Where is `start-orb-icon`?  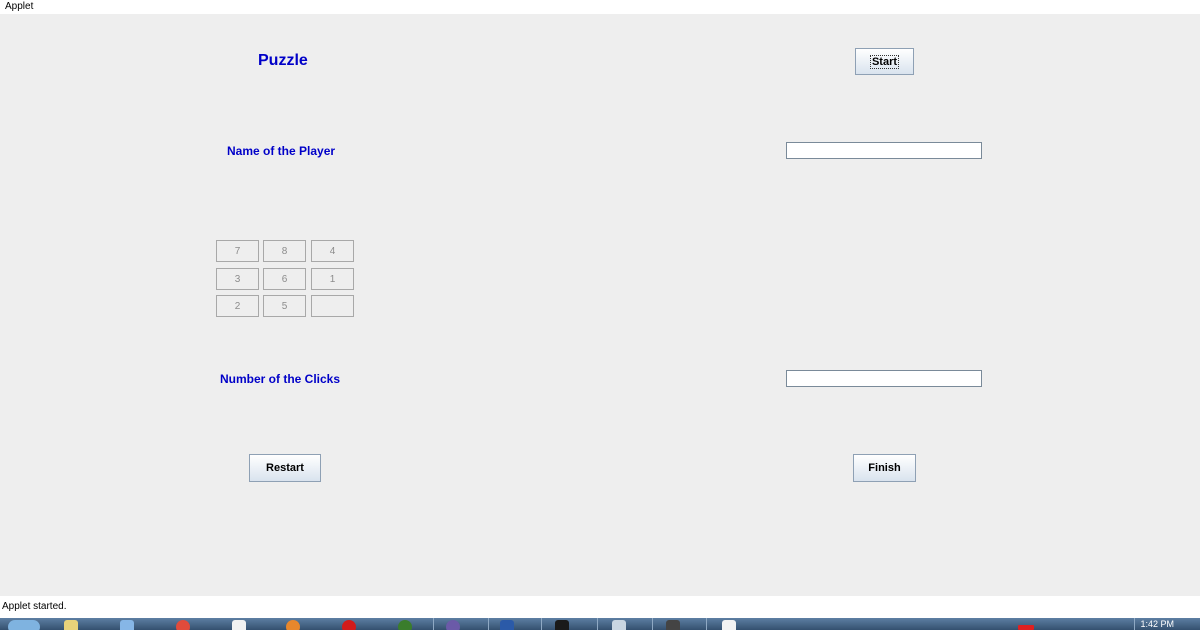 start-orb-icon is located at coordinates (24, 625).